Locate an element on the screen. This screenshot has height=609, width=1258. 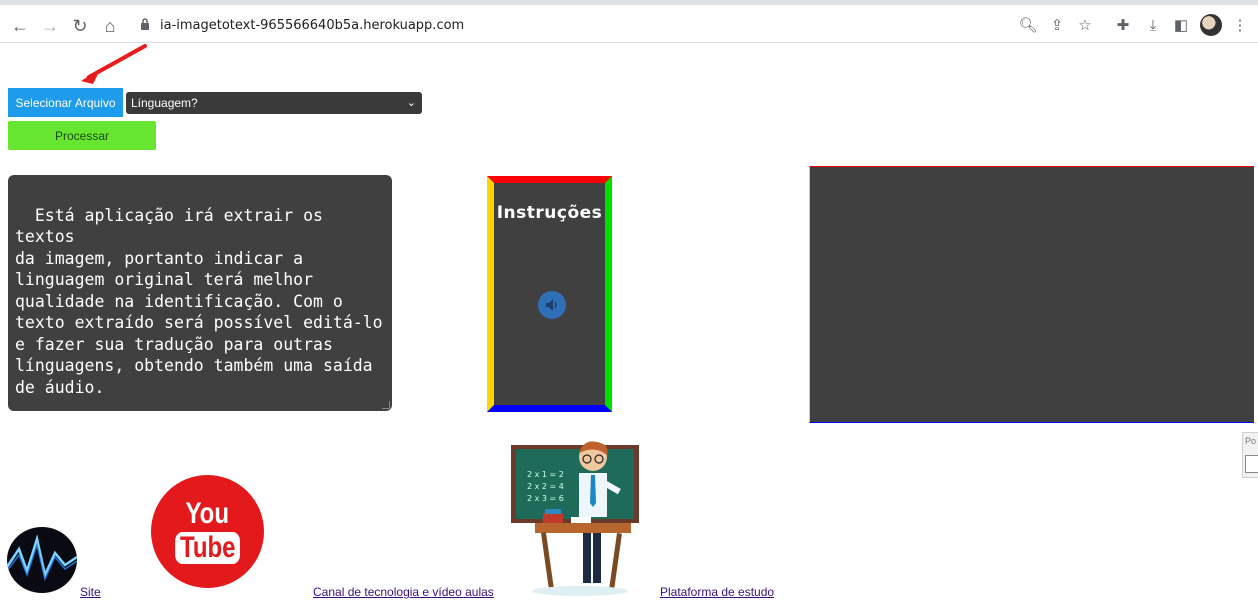
kebab-menu-icon: ⋮ is located at coordinates (1240, 25).